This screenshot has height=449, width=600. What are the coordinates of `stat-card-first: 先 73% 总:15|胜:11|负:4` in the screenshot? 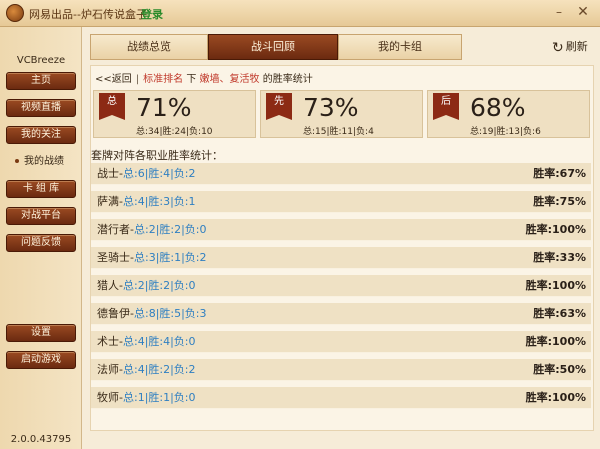 It's located at (341, 114).